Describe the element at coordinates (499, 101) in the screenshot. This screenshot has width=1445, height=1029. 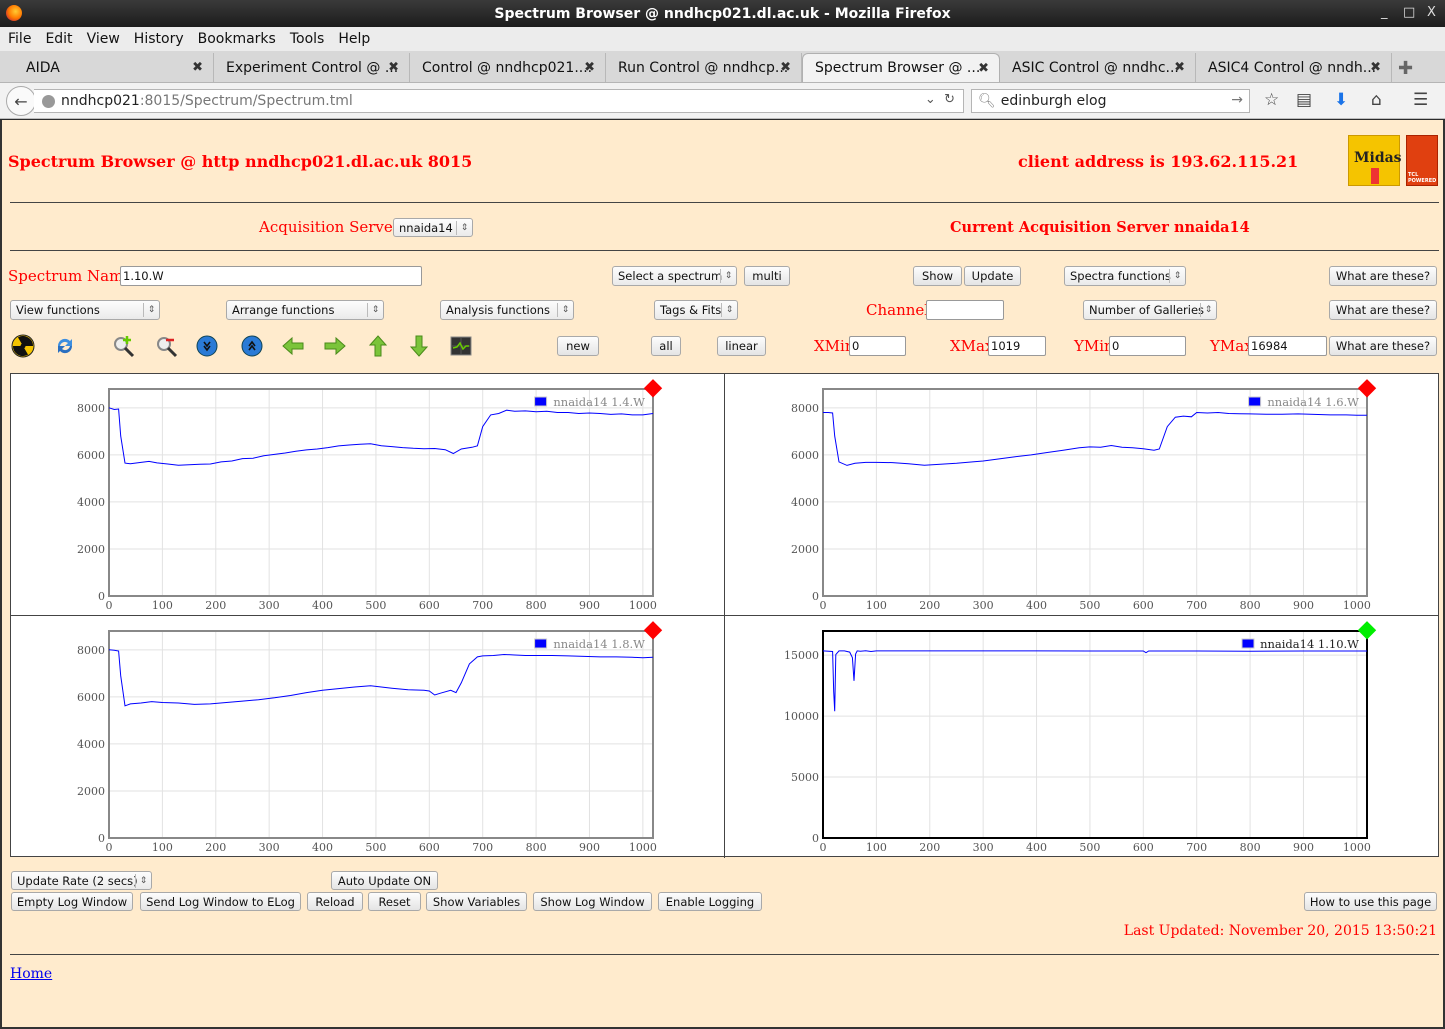
I see `url-bar: nndhcp021:8015/Spectrum/Spectrum.tml ⌄ ↻` at that location.